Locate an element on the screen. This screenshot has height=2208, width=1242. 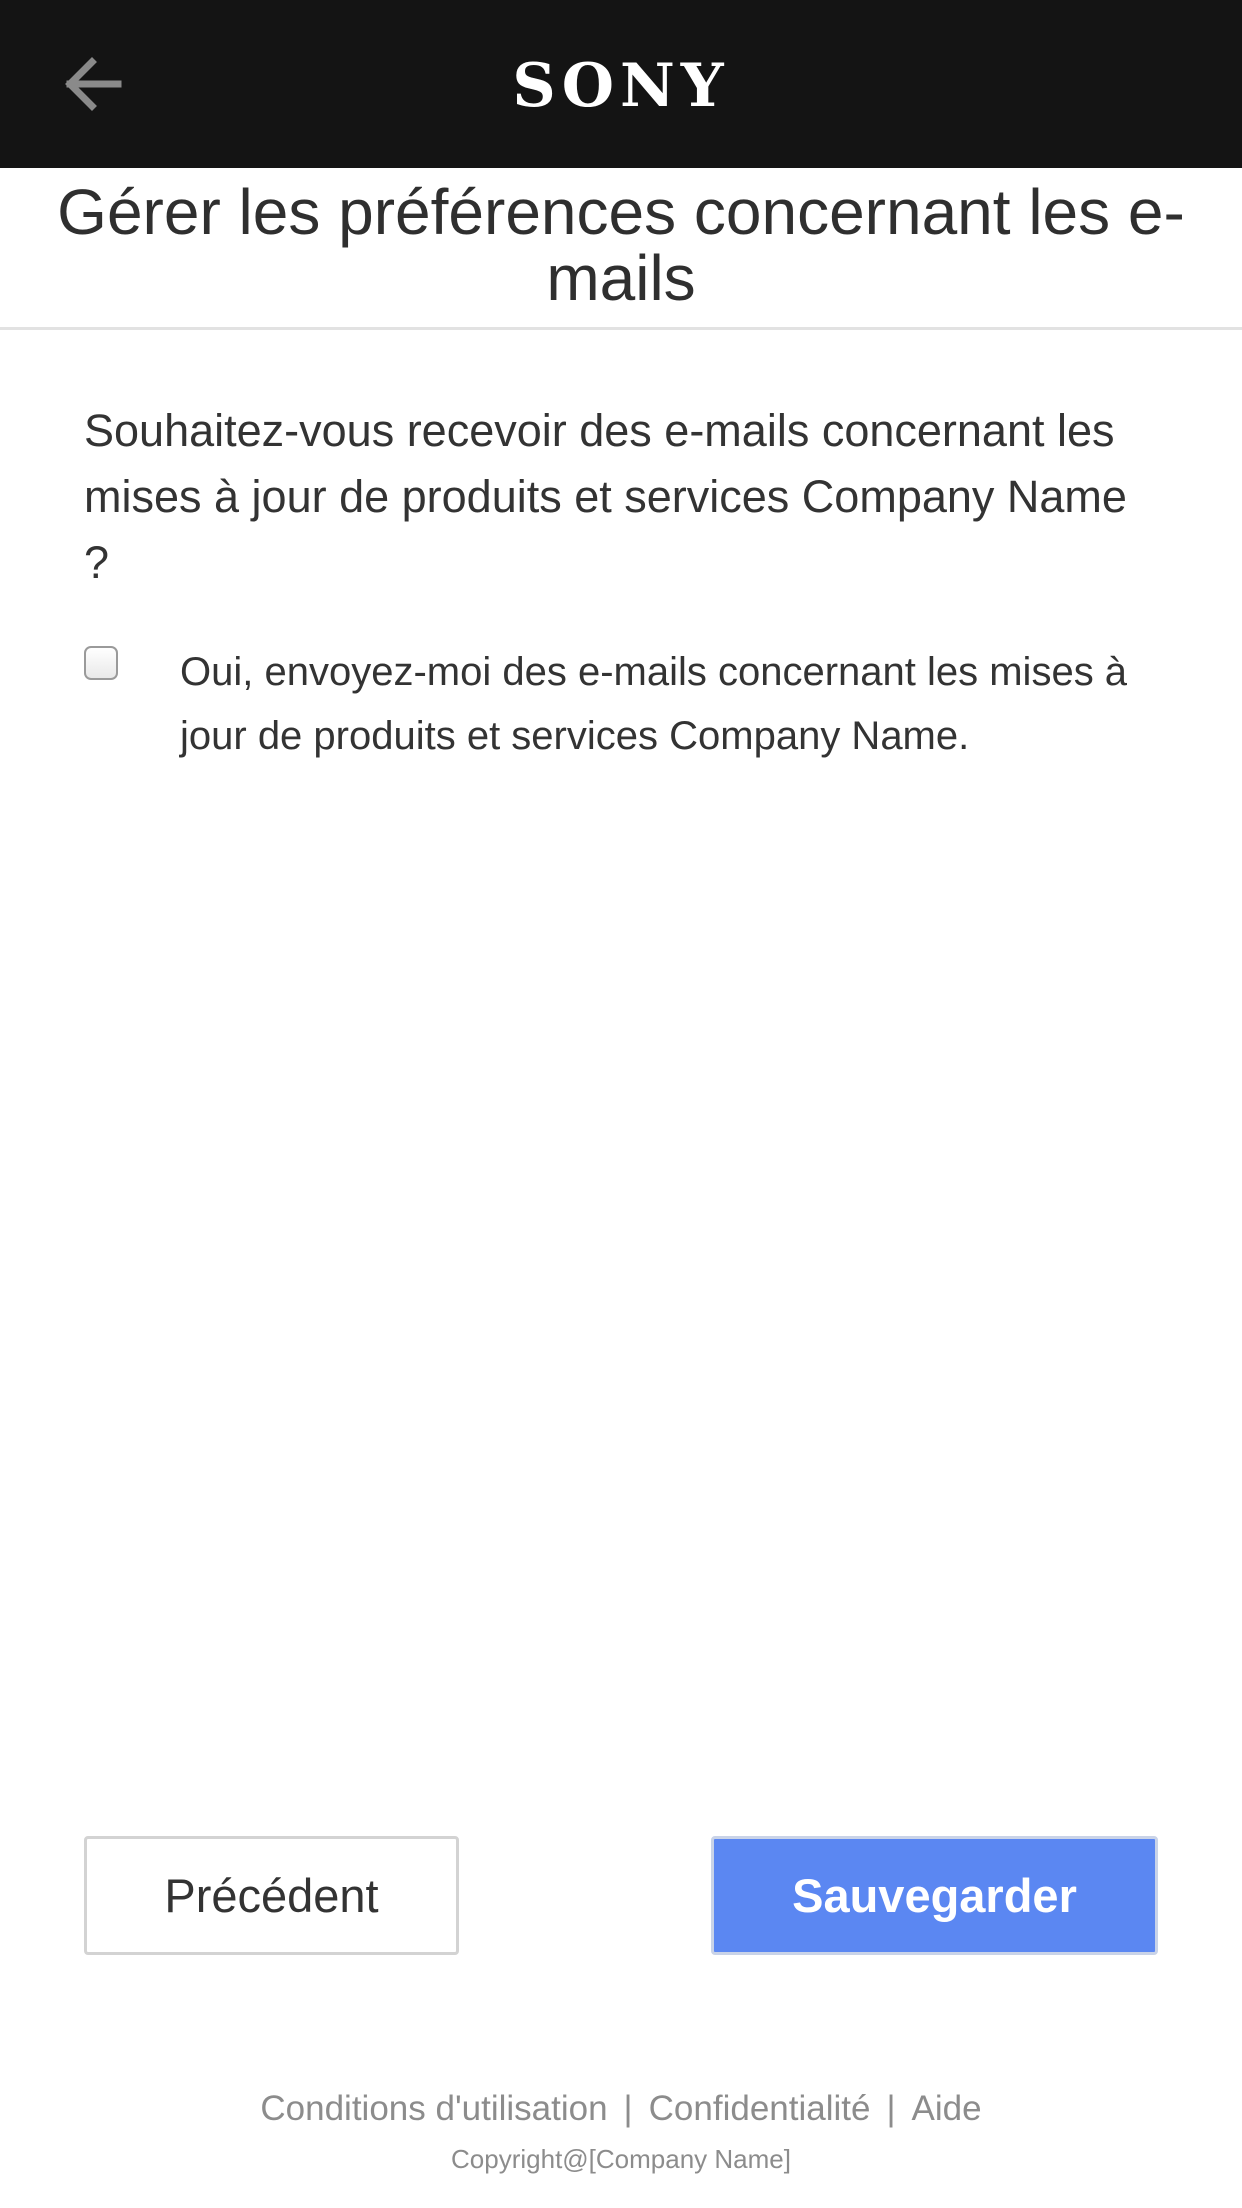
previous-button: Précédent is located at coordinates (271, 1895).